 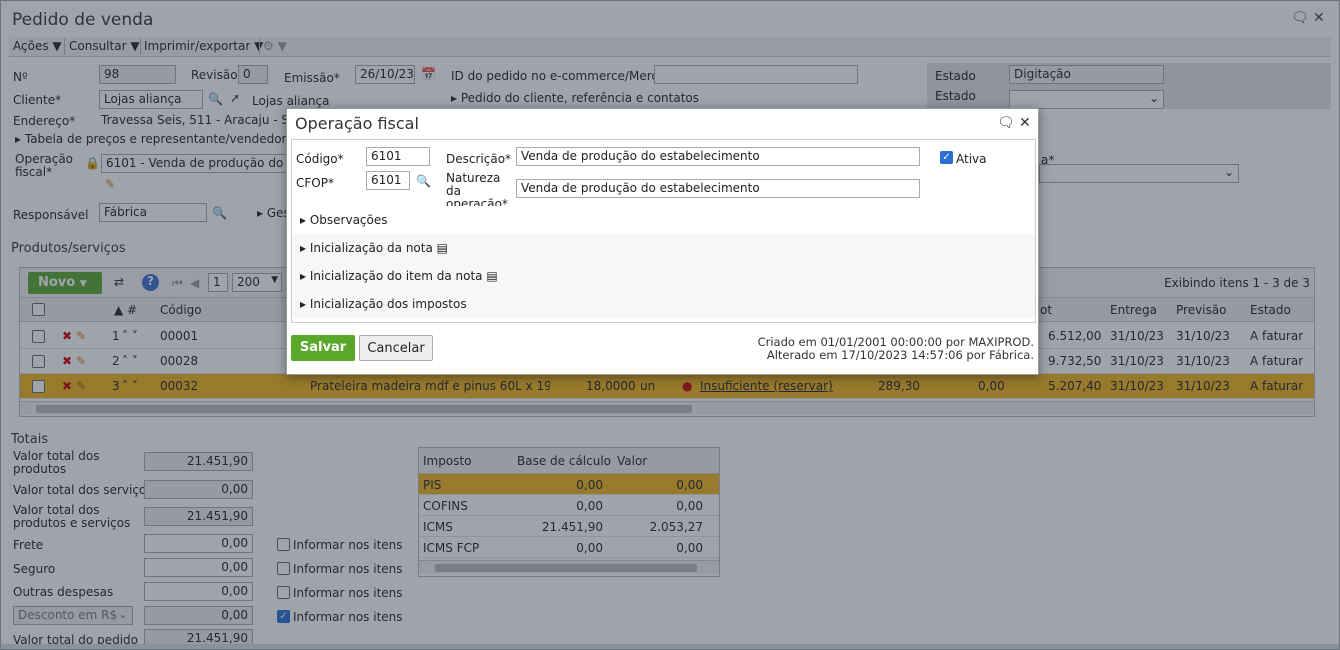 What do you see at coordinates (423, 181) in the screenshot?
I see `search-icon: 🔍` at bounding box center [423, 181].